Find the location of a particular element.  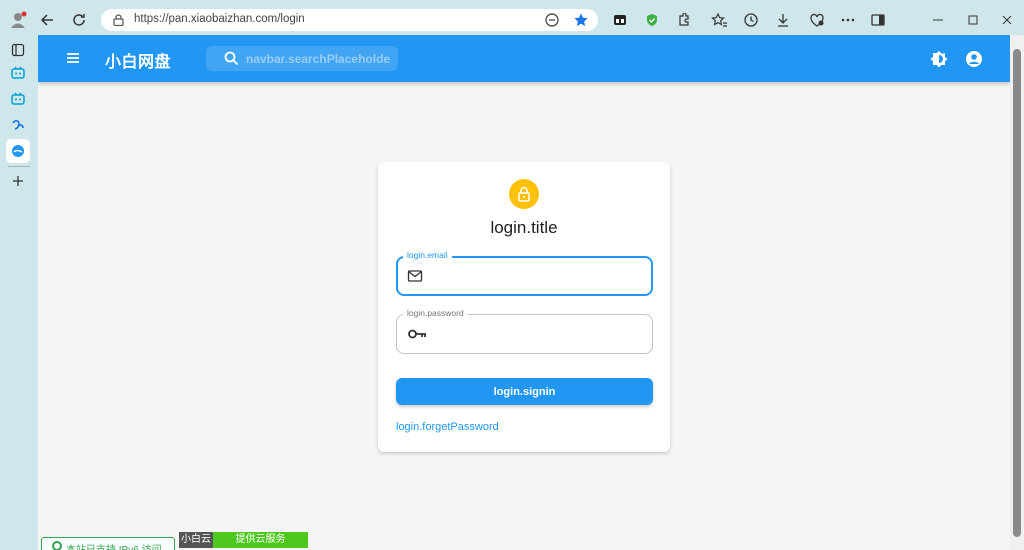

search-icon is located at coordinates (231, 58).